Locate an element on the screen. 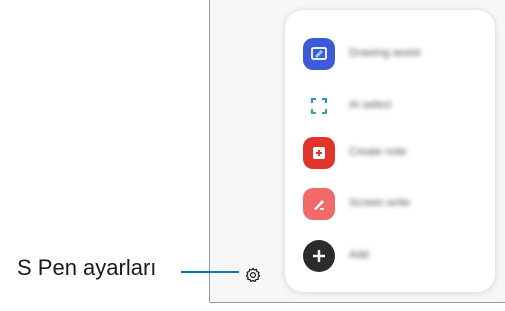 Image resolution: width=505 pixels, height=311 pixels. air-command-item-label: Create note is located at coordinates (378, 152).